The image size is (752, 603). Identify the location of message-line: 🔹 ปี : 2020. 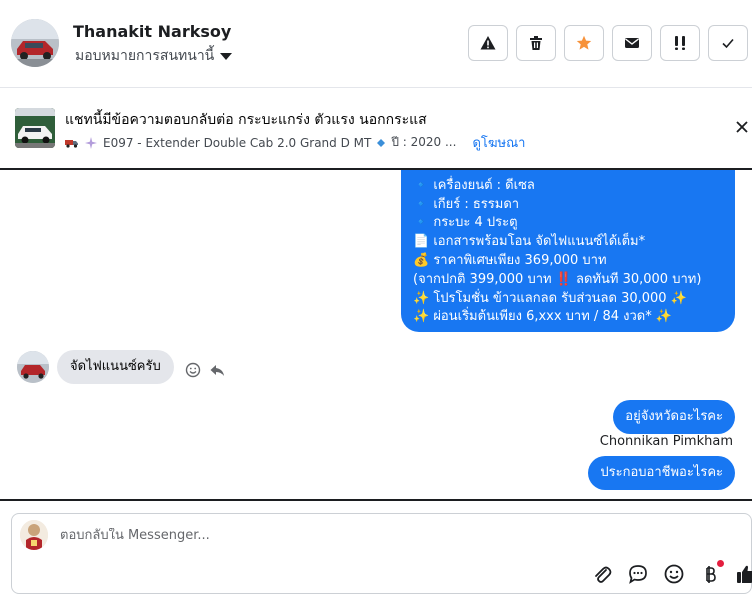
(568, 173).